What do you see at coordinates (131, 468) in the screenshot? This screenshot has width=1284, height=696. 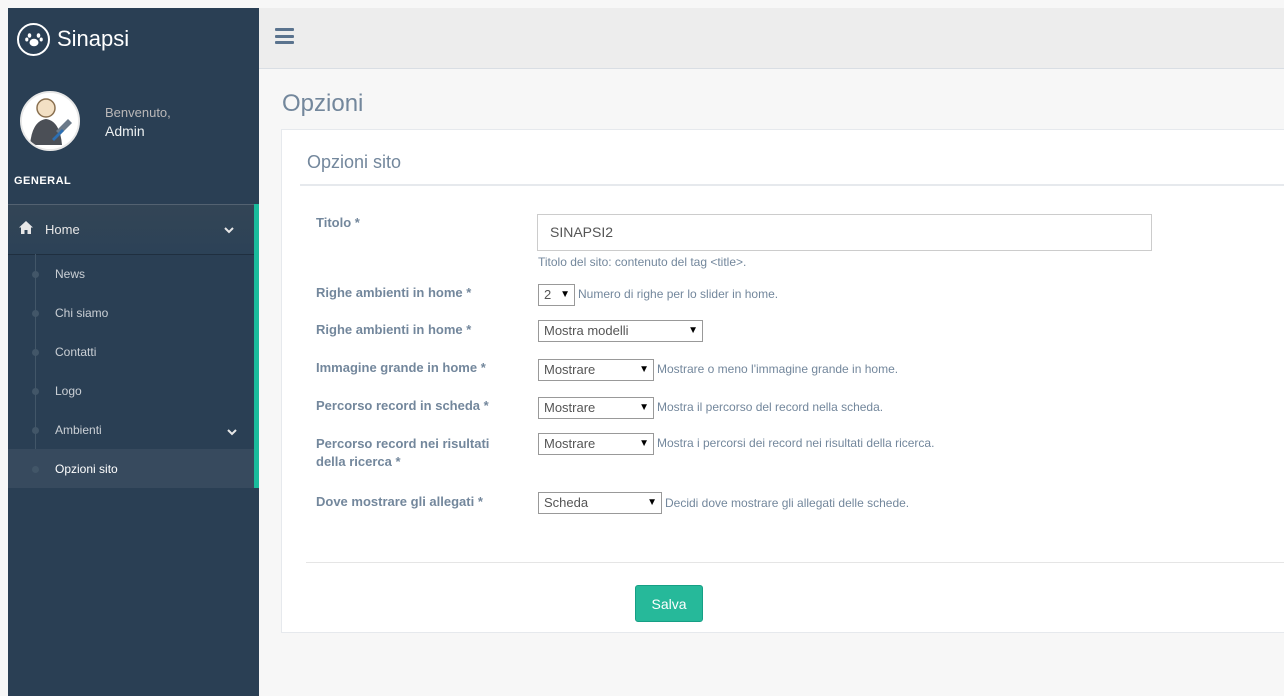 I see `sidebar-item-opzioni-sito: Opzioni sito` at bounding box center [131, 468].